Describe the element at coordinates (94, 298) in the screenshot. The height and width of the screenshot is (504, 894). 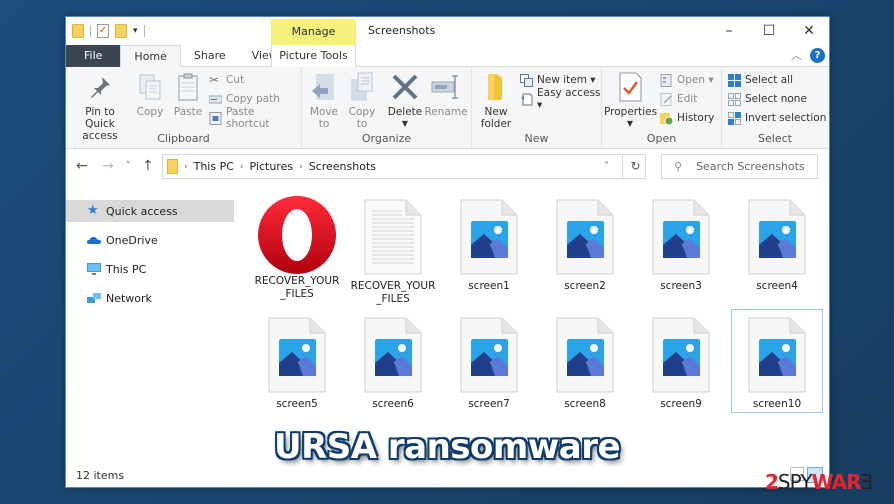
I see `network-icon` at that location.